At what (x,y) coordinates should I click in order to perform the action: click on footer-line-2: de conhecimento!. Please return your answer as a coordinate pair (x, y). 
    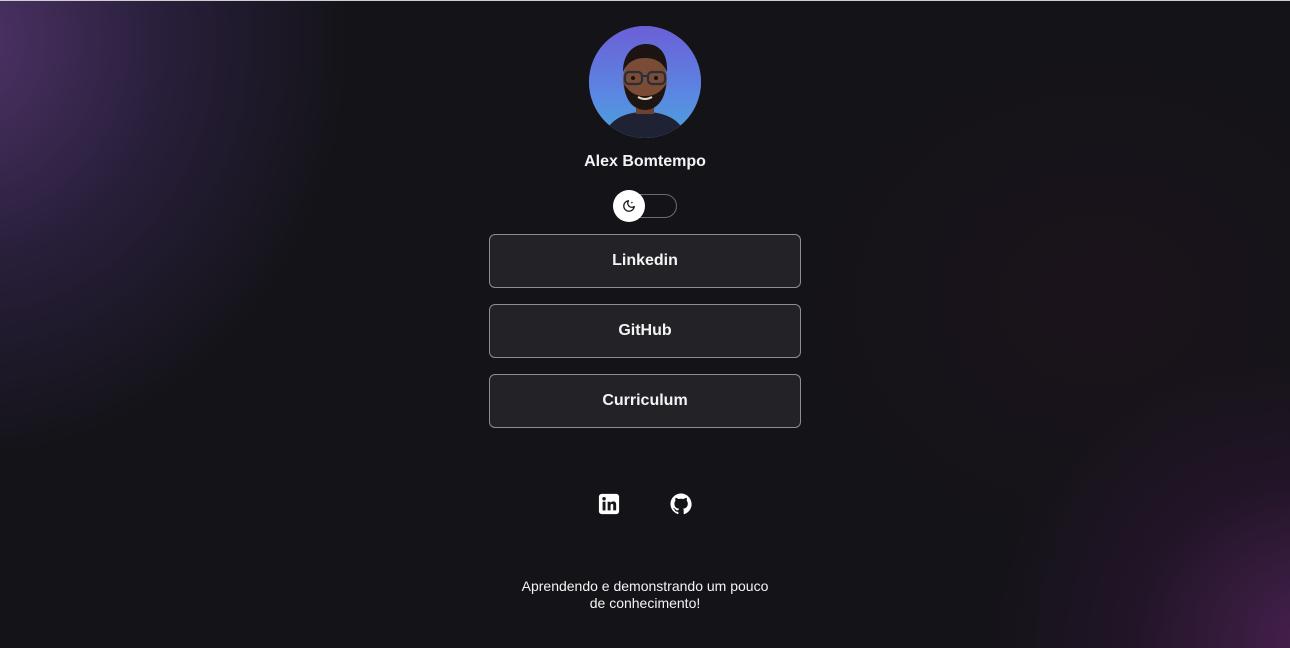
    Looking at the image, I should click on (645, 603).